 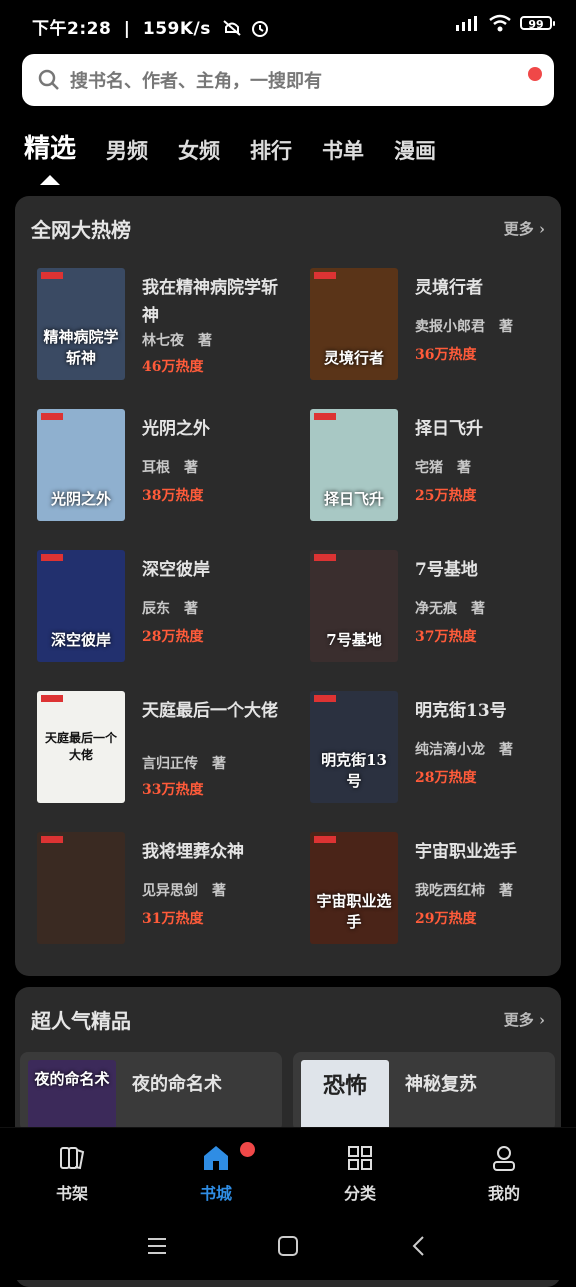 What do you see at coordinates (353, 358) in the screenshot?
I see `cover-title: 灵境行者` at bounding box center [353, 358].